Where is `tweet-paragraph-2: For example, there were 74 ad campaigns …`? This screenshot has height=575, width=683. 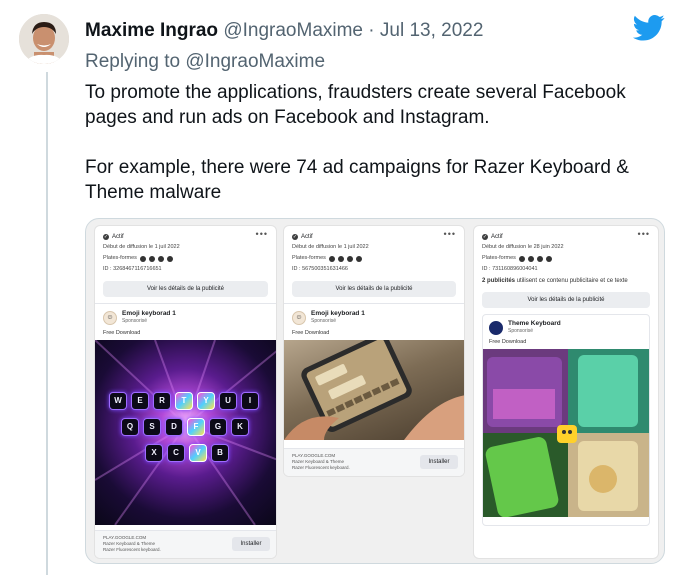
tweet-paragraph-2: For example, there were 74 ad campaigns … is located at coordinates (357, 180).